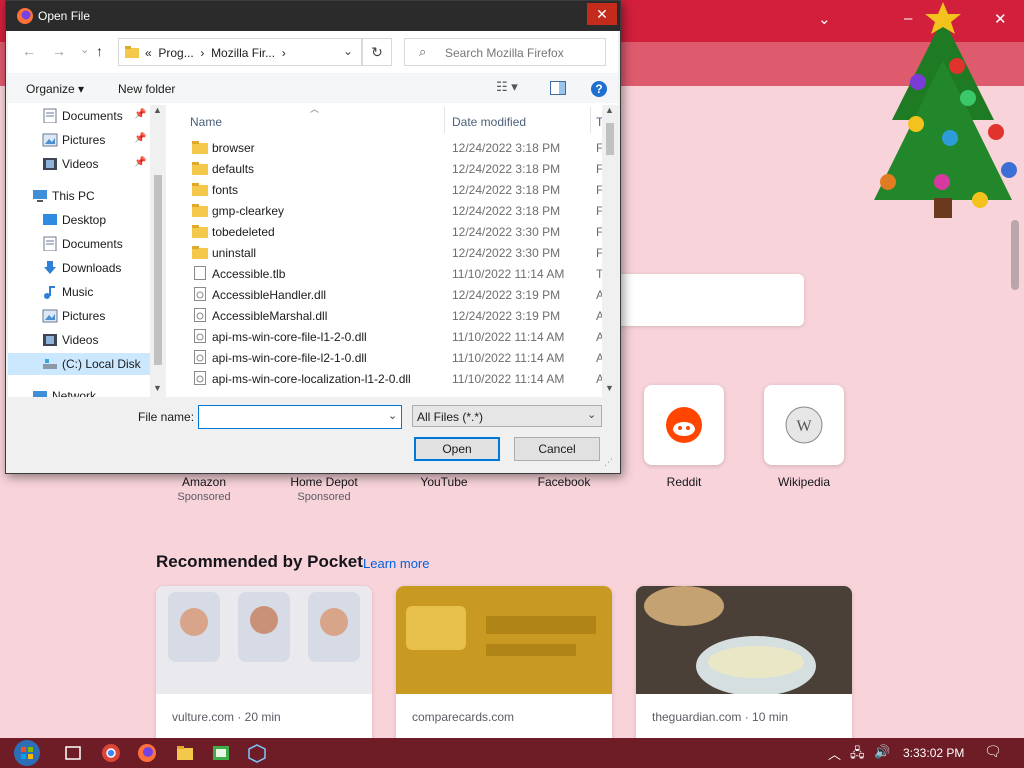  What do you see at coordinates (507, 416) in the screenshot?
I see `file-type-filter: All Files (*.*) ⌄` at bounding box center [507, 416].